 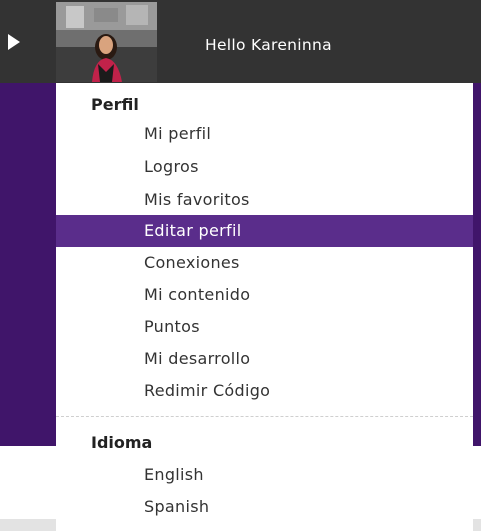 I want to click on user-photo-icon, so click(x=106, y=42).